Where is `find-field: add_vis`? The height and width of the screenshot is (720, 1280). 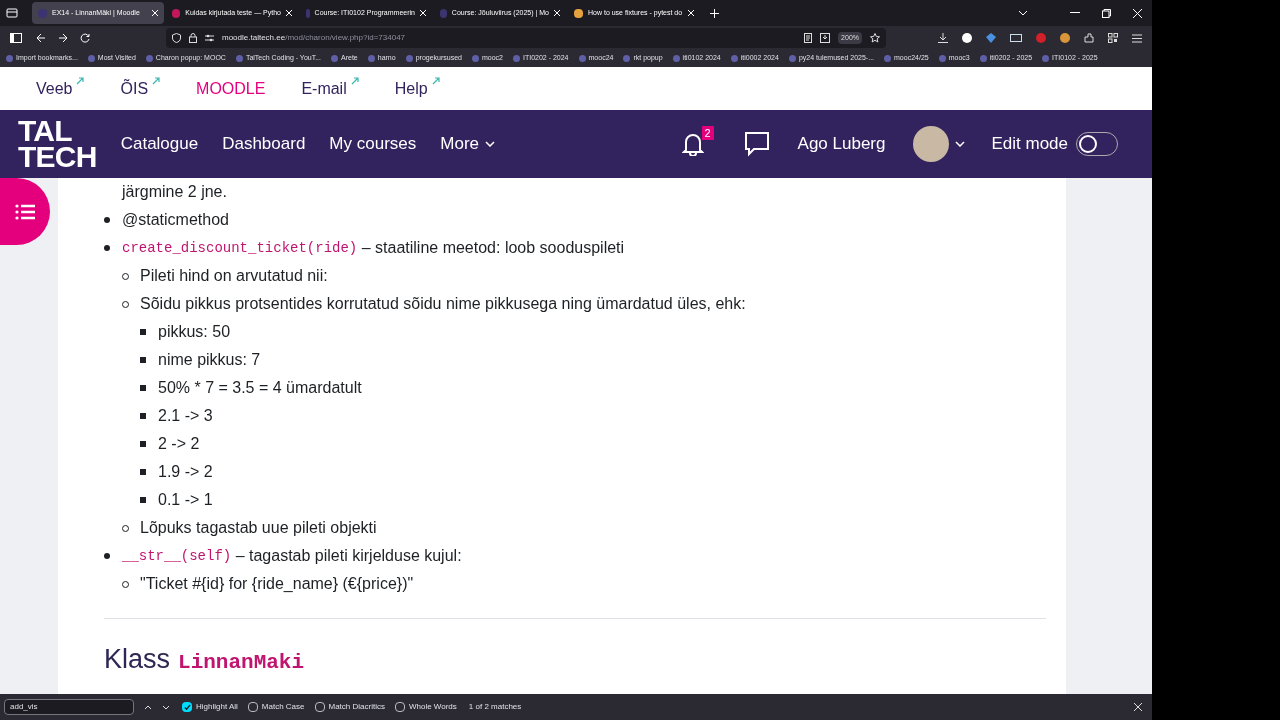
find-field: add_vis is located at coordinates (69, 707).